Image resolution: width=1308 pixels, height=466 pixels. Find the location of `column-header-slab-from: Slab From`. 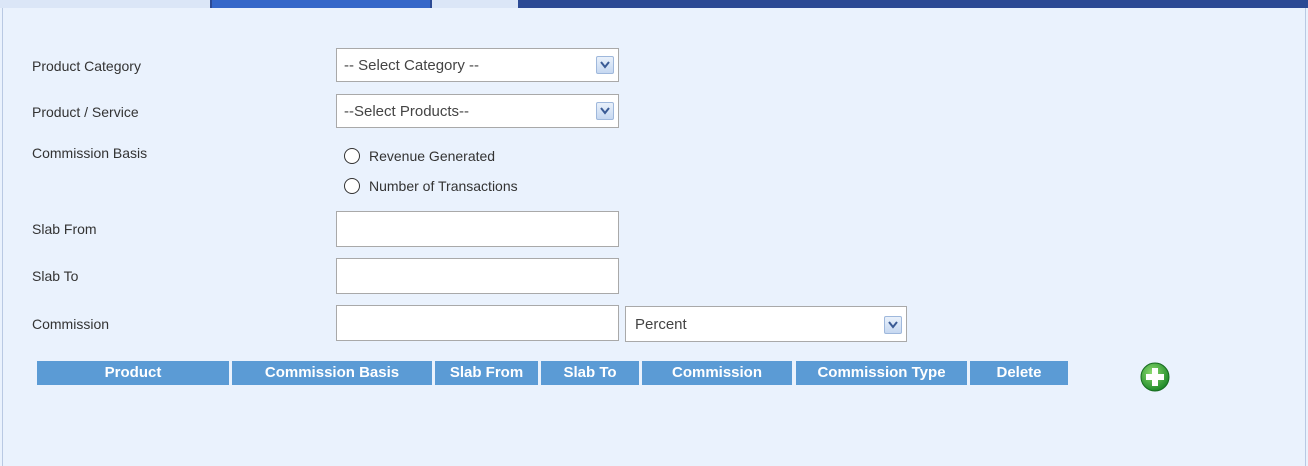

column-header-slab-from: Slab From is located at coordinates (486, 373).